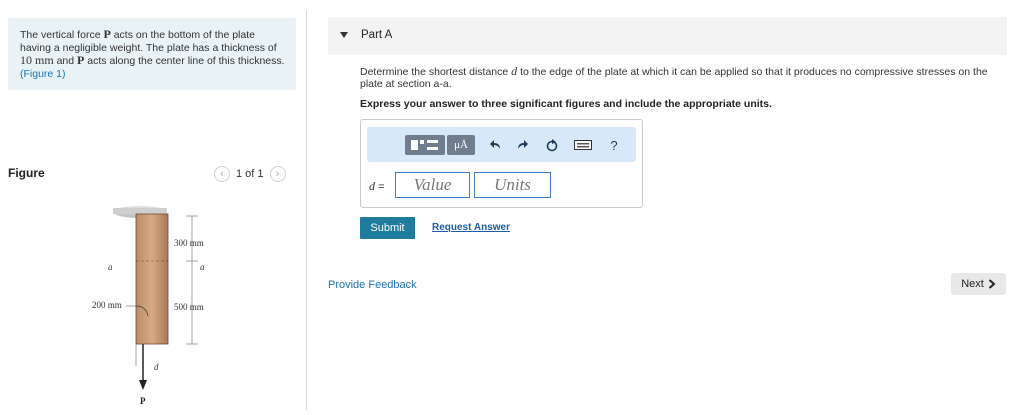 The height and width of the screenshot is (415, 1024). I want to click on part-header: Part A, so click(667, 36).